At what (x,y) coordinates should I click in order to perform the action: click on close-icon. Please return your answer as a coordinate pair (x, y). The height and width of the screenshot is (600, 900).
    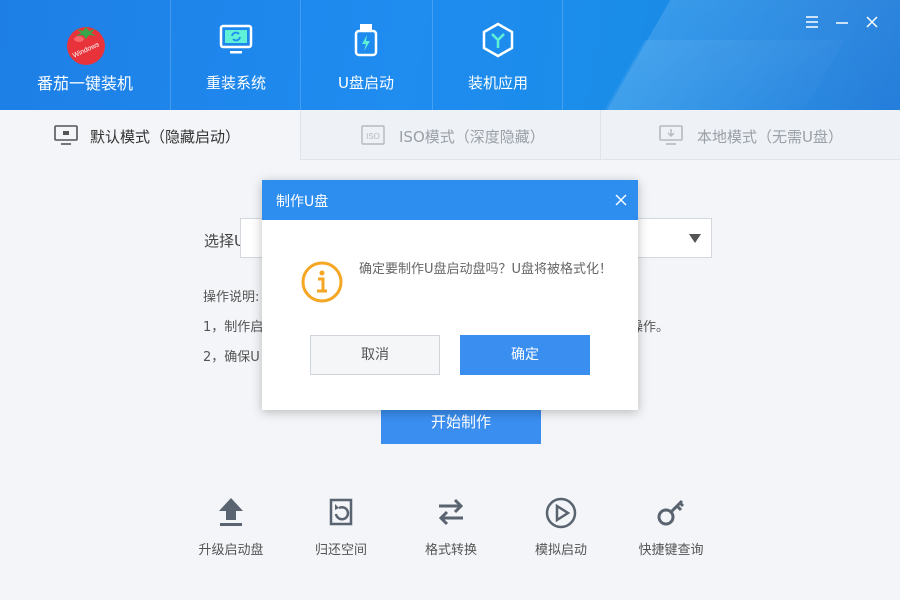
    Looking at the image, I should click on (621, 200).